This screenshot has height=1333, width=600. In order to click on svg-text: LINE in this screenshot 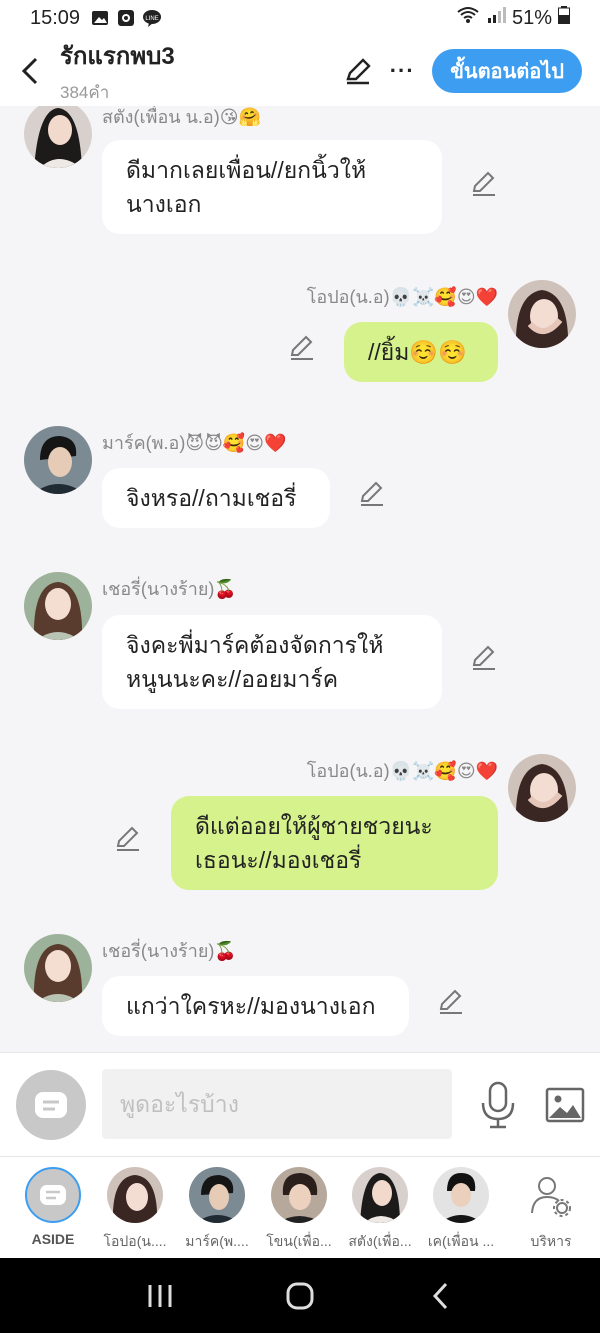, I will do `click(151, 19)`.